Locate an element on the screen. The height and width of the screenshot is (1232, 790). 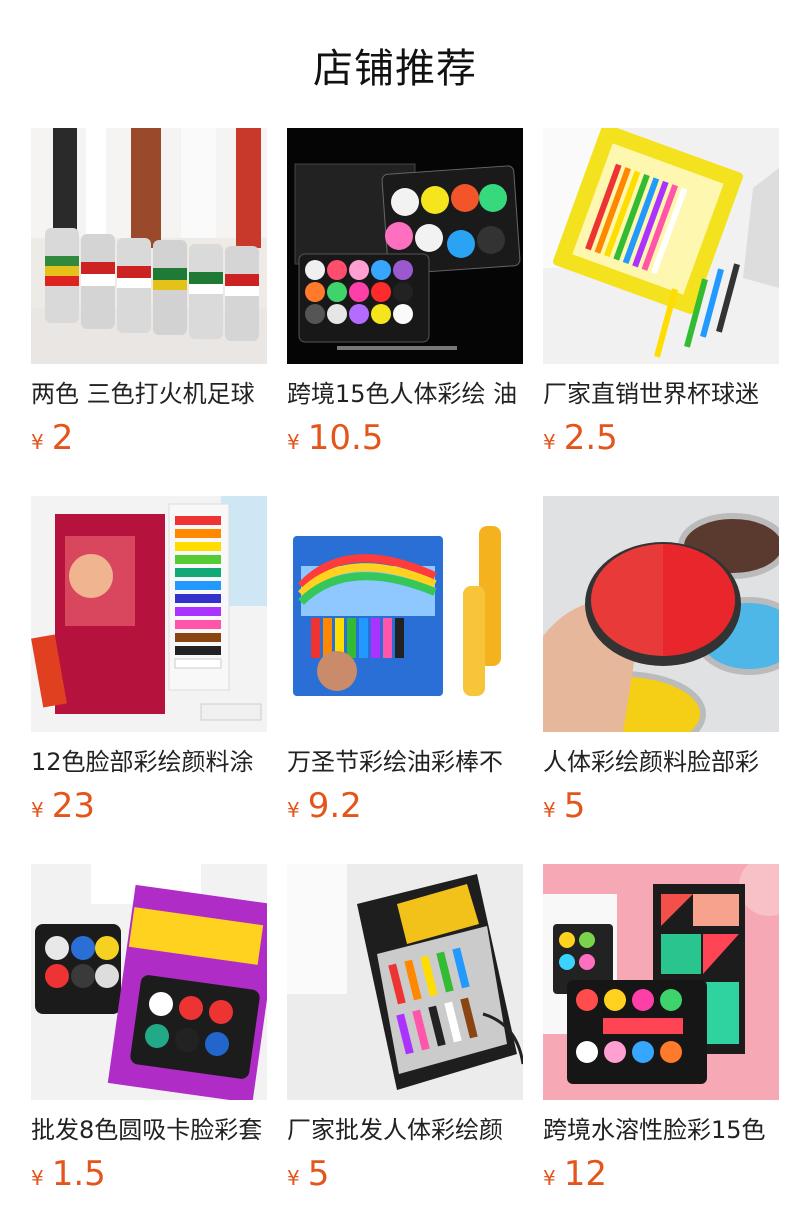
product-card: 12色脸部彩绘颜料涂 ¥ 23 is located at coordinates (149, 680).